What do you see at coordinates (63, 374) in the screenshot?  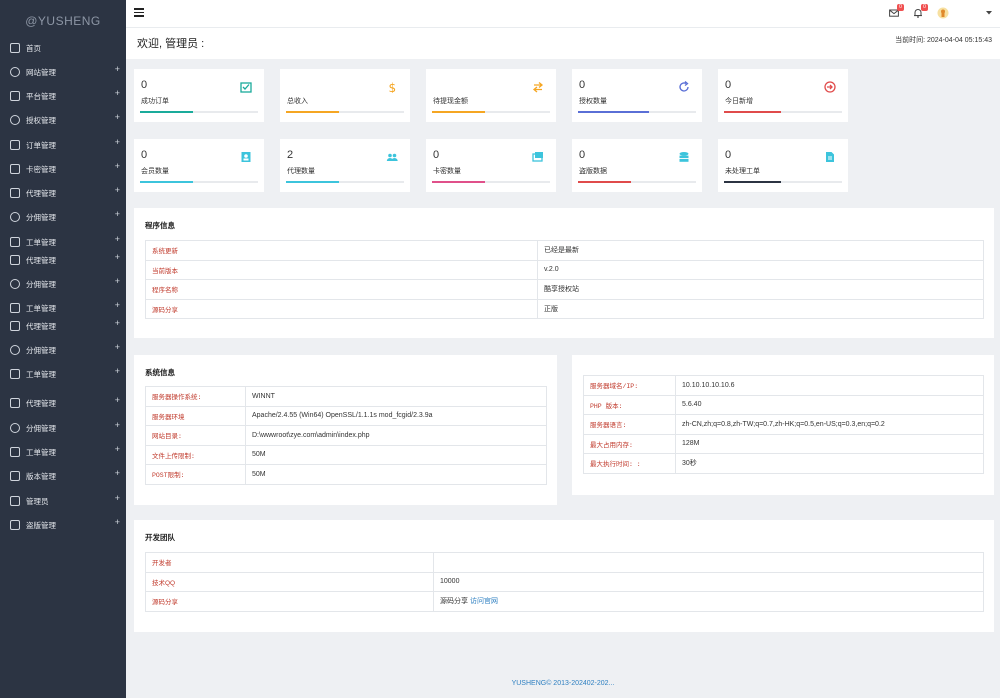 I see `sidebar-item-14: 工单管理 +` at bounding box center [63, 374].